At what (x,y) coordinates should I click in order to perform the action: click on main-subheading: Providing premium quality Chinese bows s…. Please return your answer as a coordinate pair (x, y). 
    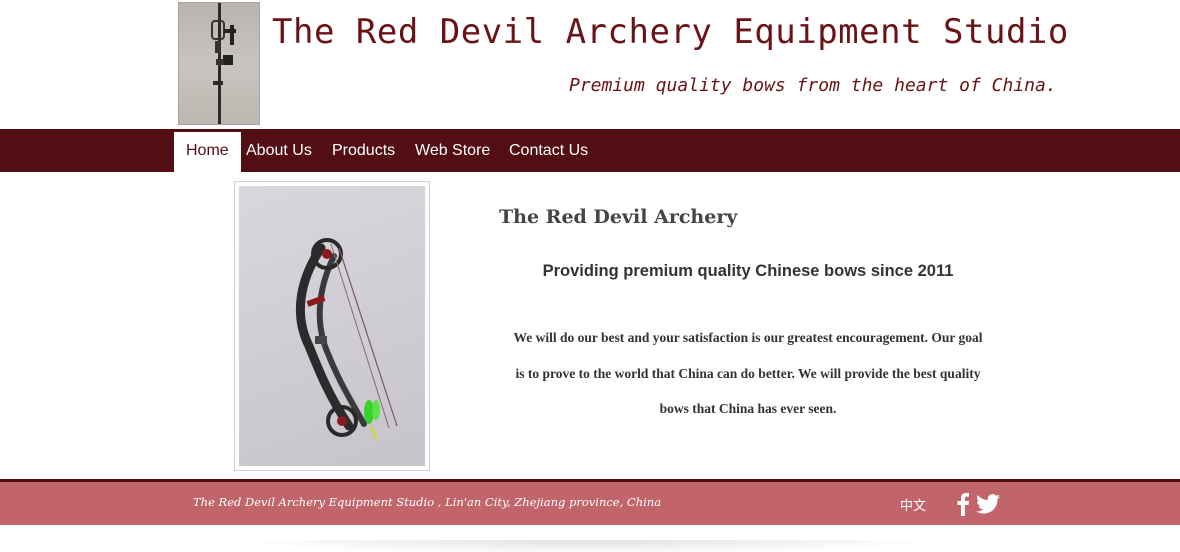
    Looking at the image, I should click on (748, 271).